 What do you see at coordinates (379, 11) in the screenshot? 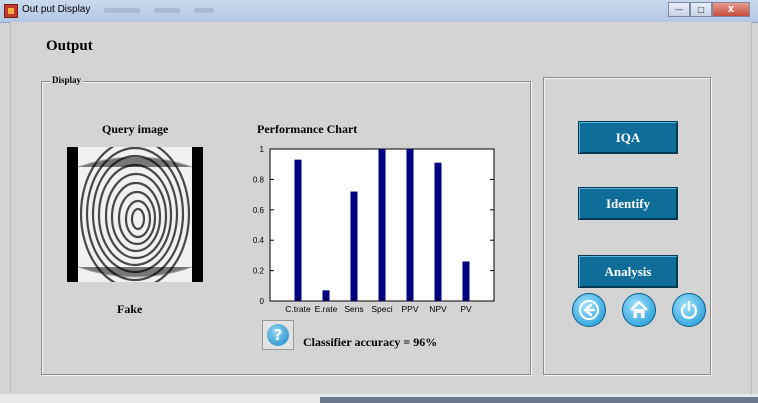
I see `title-bar: Out put Display — □ X` at bounding box center [379, 11].